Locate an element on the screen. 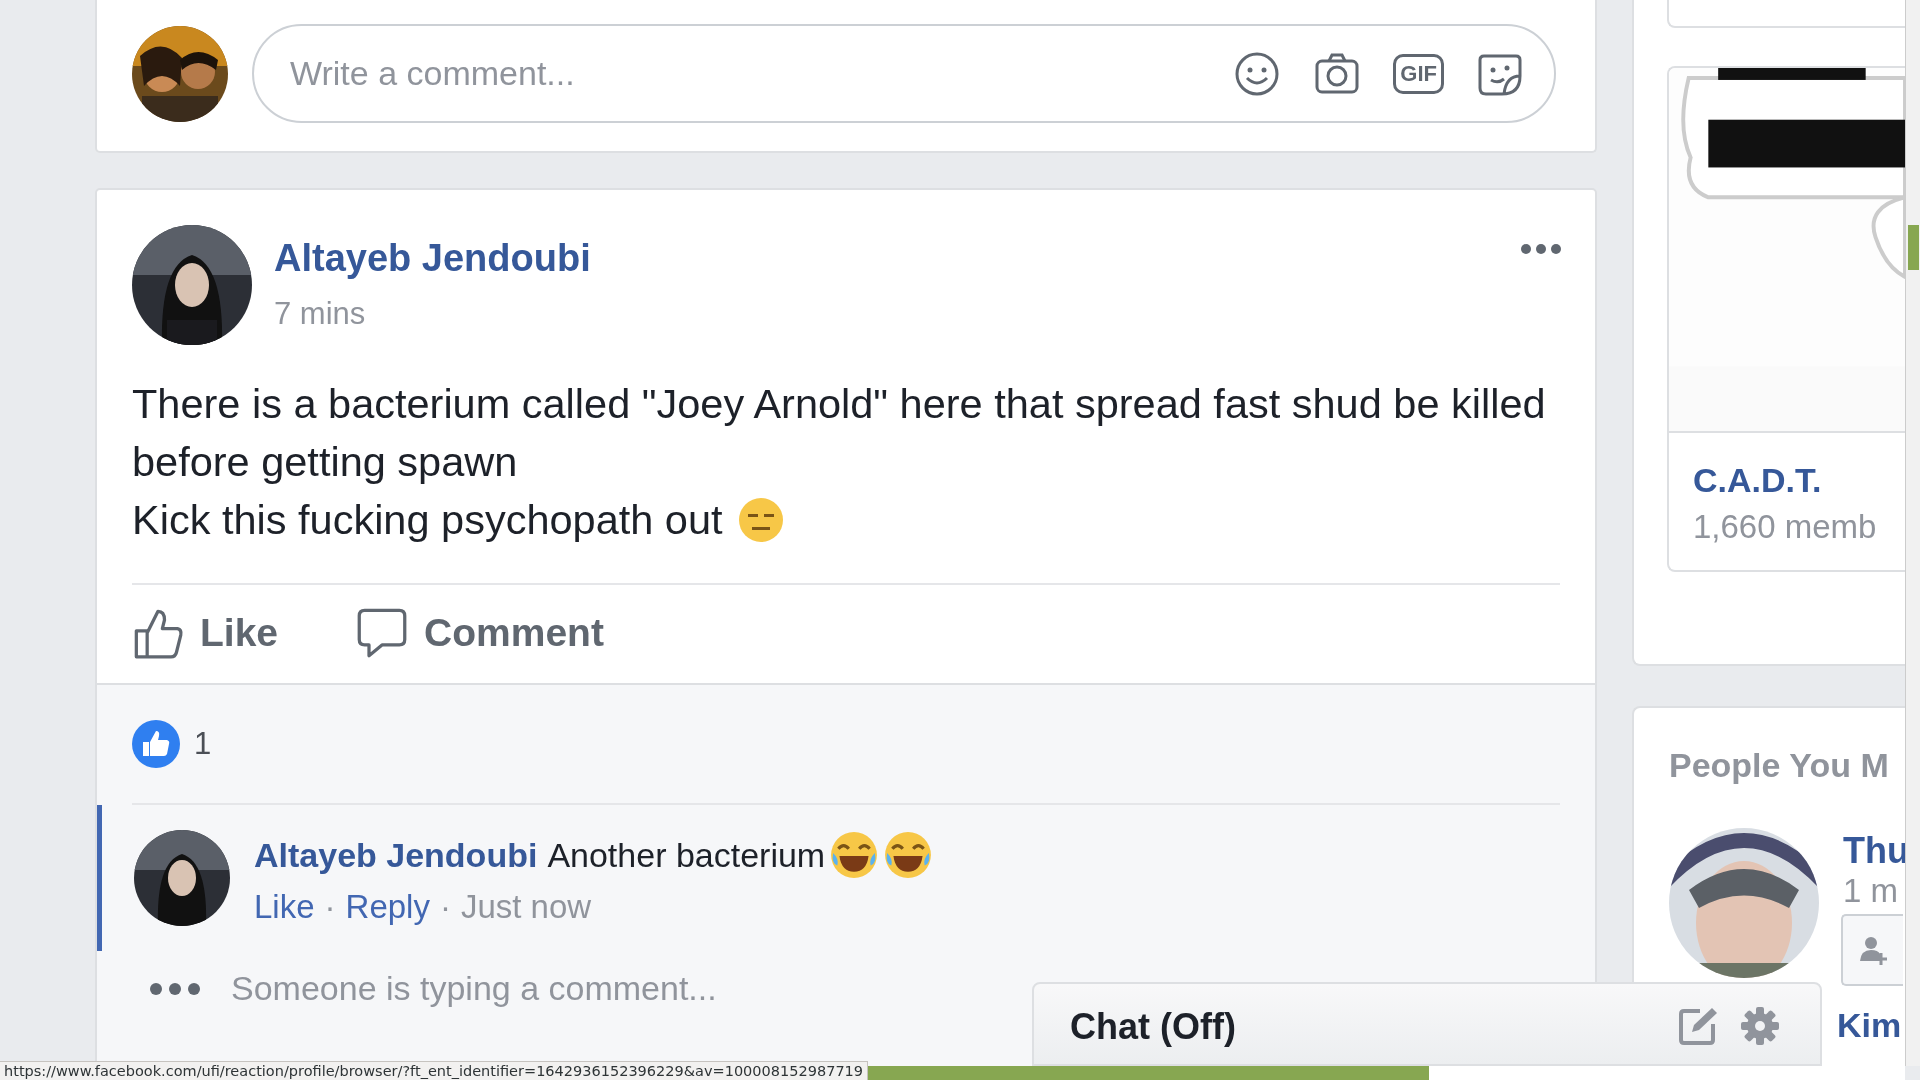  author-link: Altayeb Jendoubi is located at coordinates (886, 258).